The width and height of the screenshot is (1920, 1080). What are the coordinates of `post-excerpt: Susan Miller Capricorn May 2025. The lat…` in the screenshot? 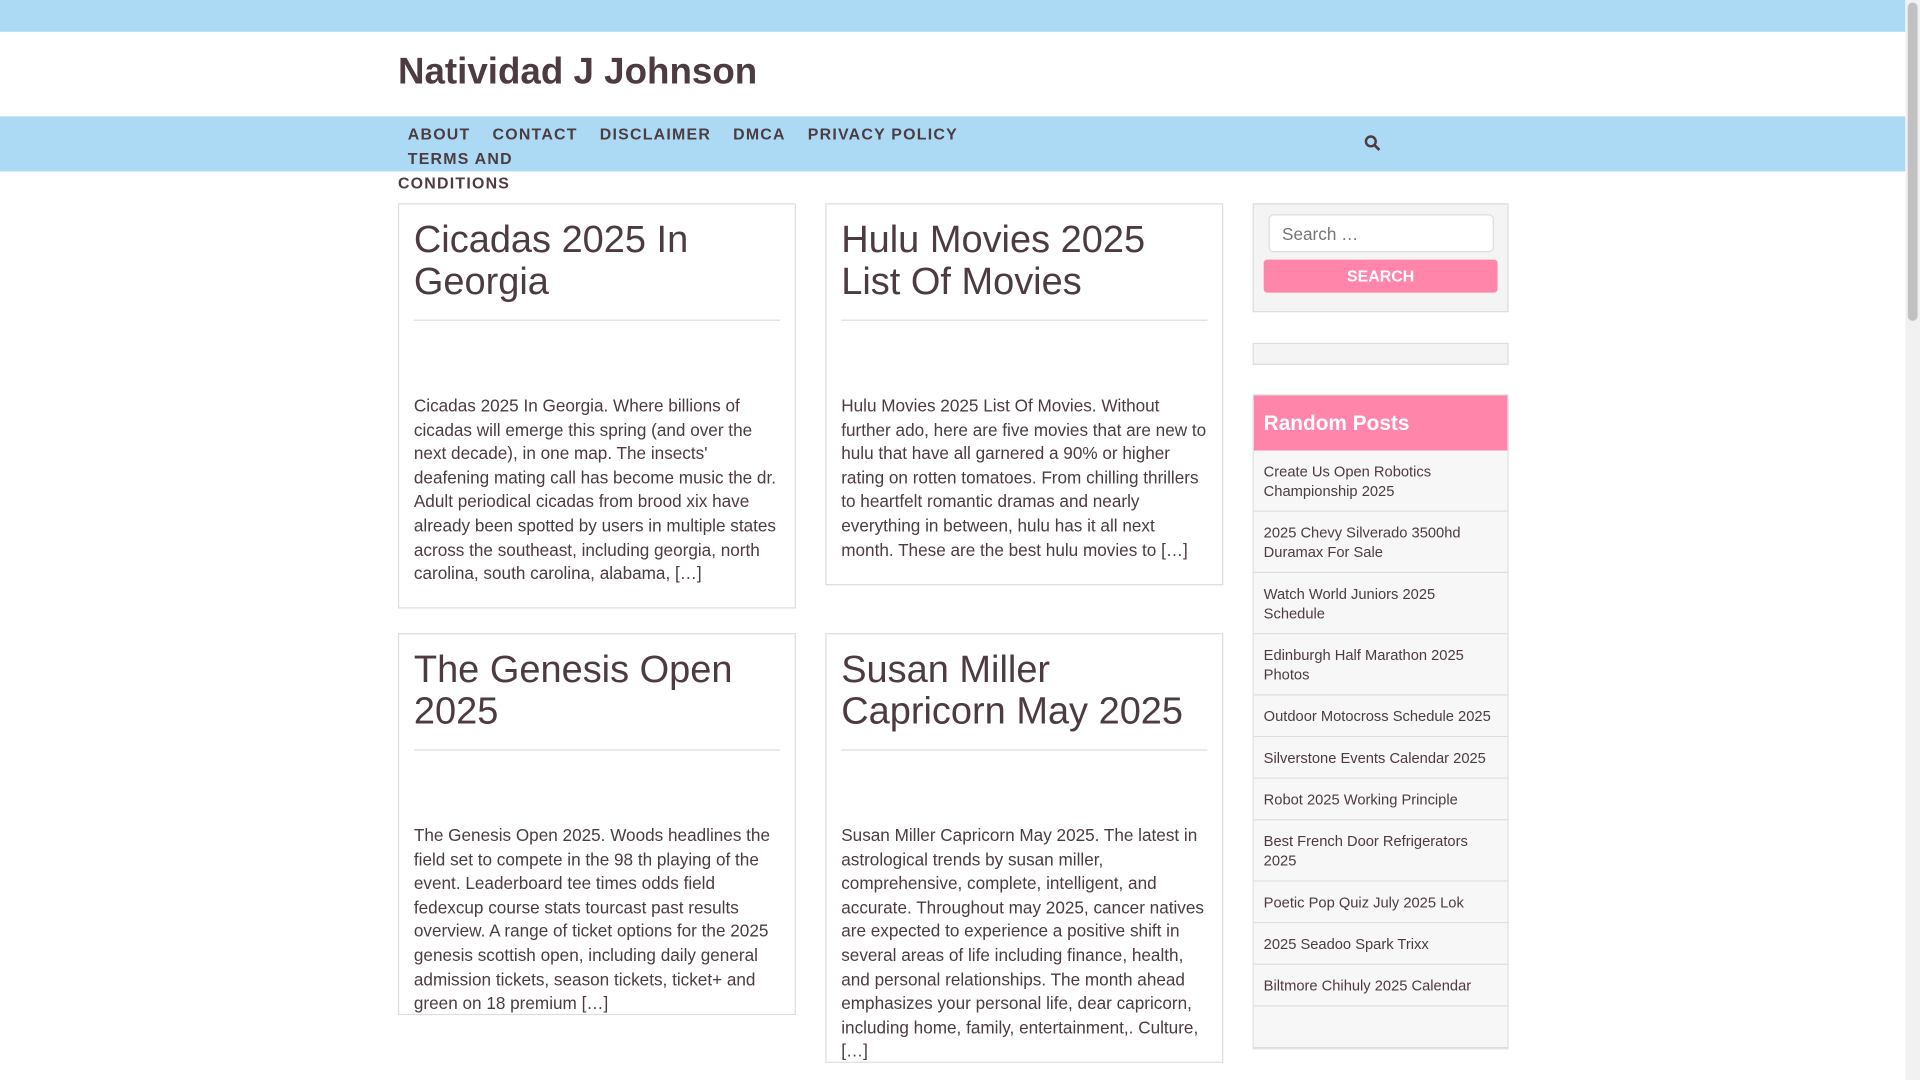 It's located at (1022, 943).